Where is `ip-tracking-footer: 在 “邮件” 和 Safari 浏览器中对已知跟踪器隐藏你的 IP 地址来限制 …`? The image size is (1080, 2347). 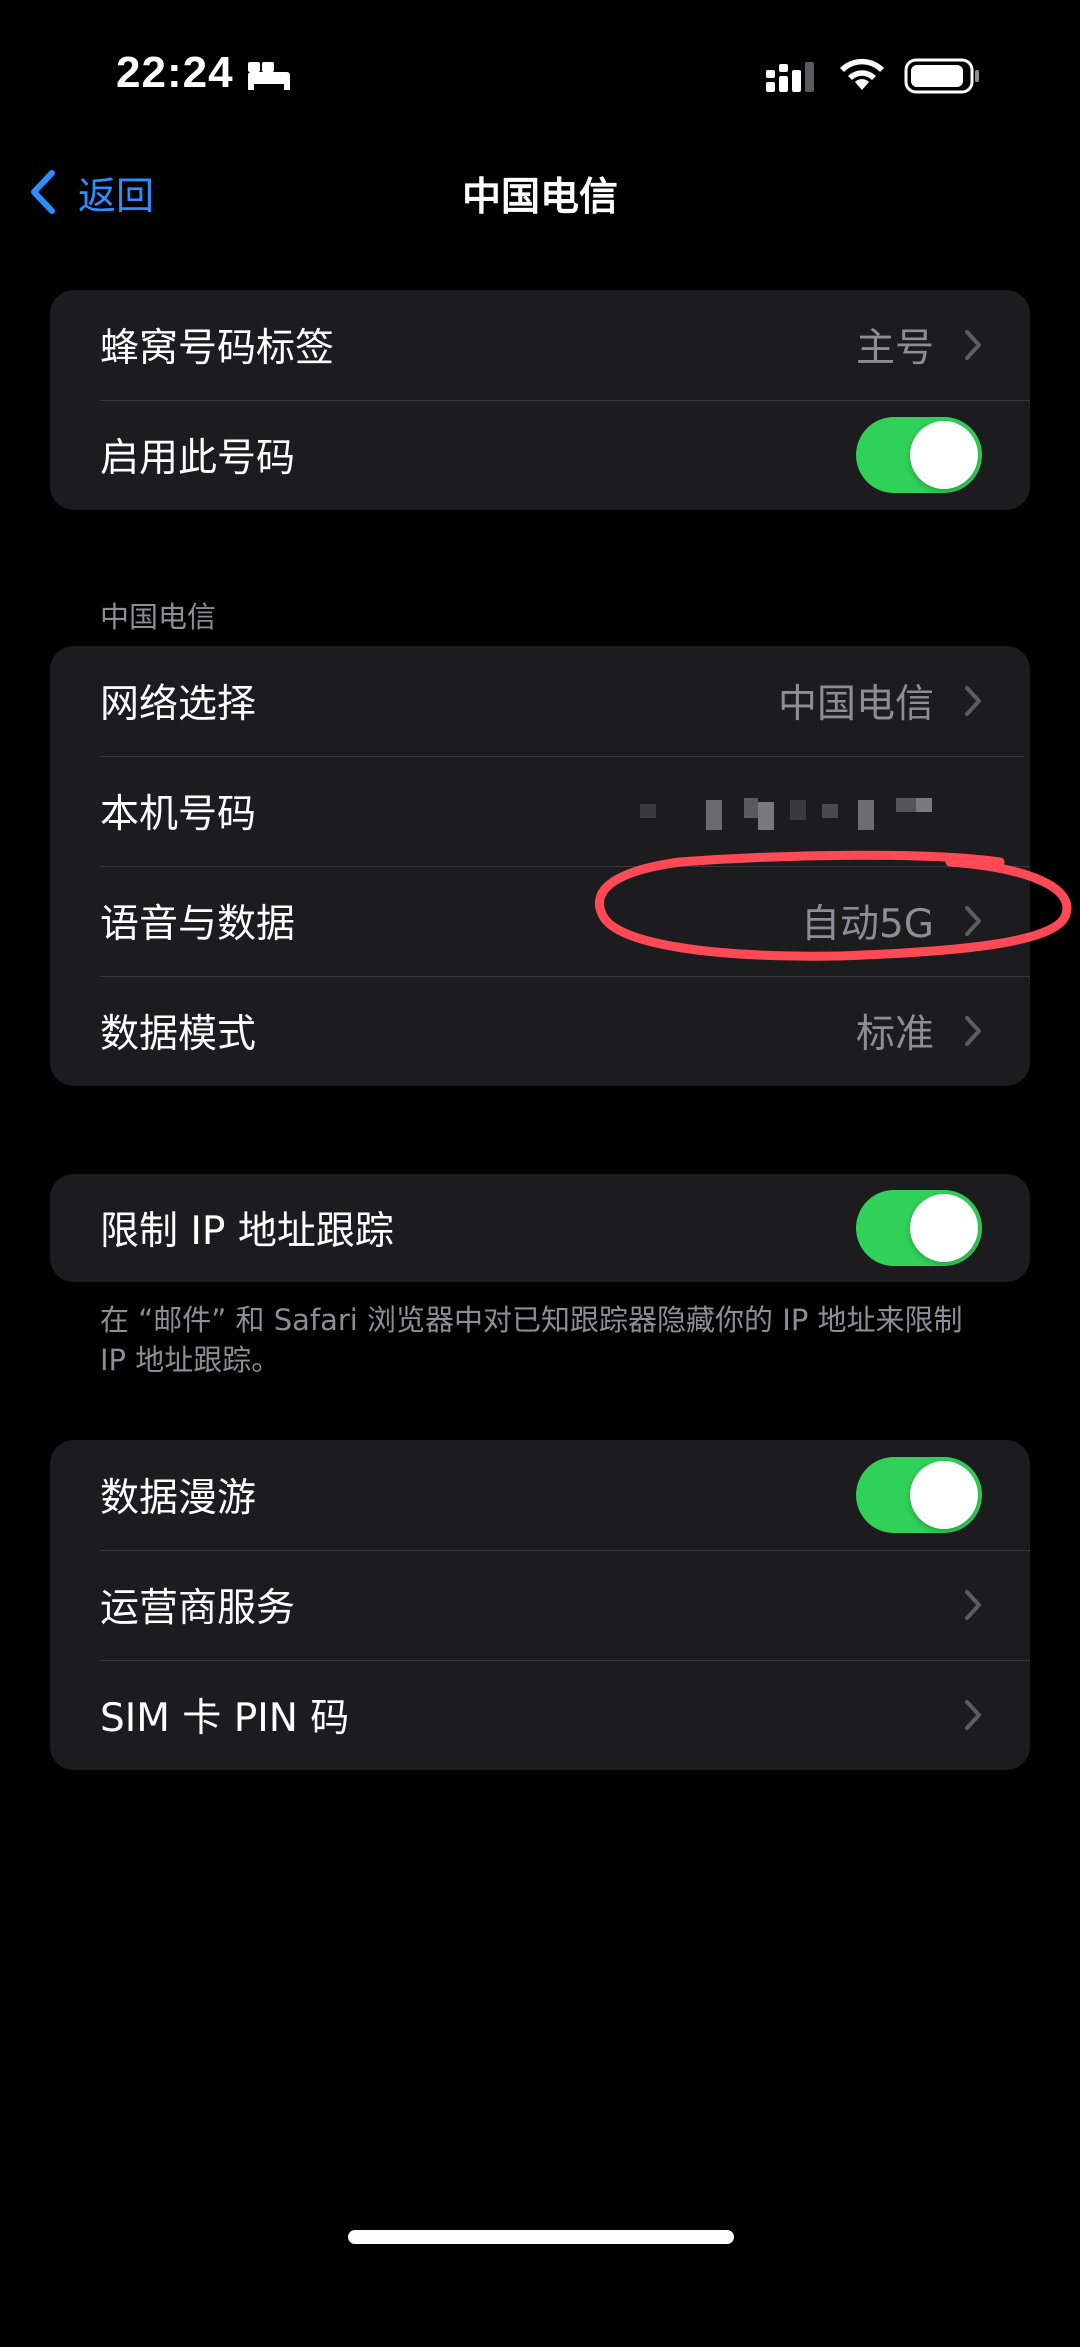 ip-tracking-footer: 在 “邮件” 和 Safari 浏览器中对已知跟踪器隐藏你的 IP 地址来限制 … is located at coordinates (531, 1340).